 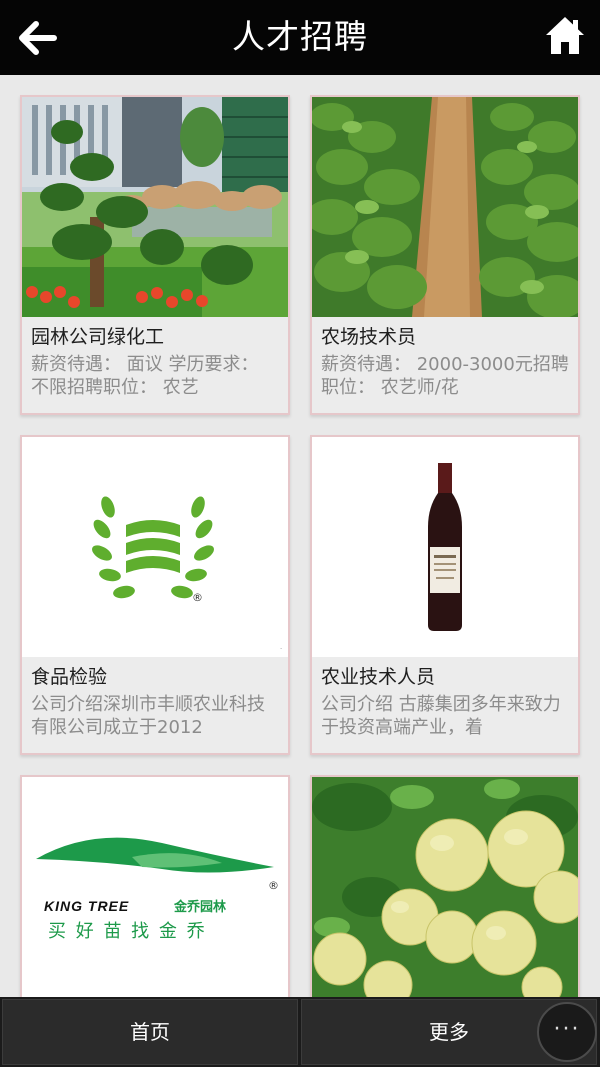 I want to click on job-info: 农业技术人员 公司介绍 古藤集团多年来致力于投资高端产业，着, so click(x=445, y=705).